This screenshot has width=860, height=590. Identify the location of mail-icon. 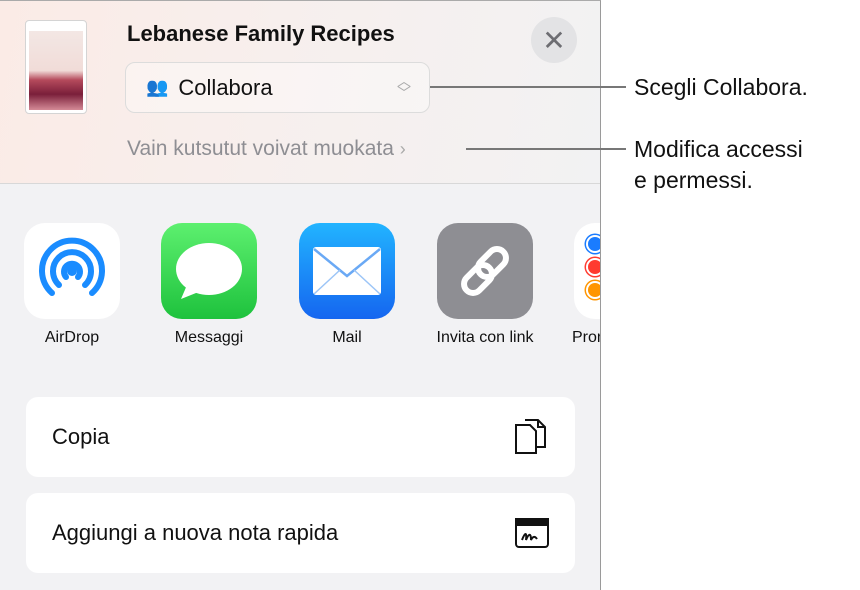
(347, 271).